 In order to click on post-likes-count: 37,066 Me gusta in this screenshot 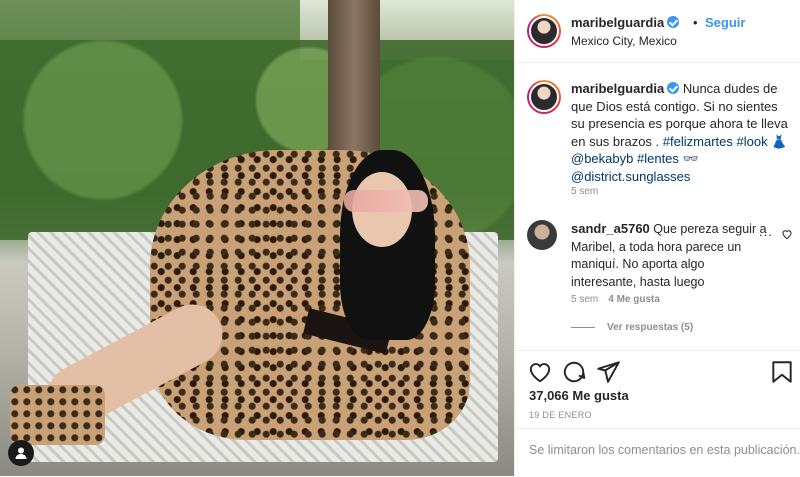, I will do `click(579, 395)`.